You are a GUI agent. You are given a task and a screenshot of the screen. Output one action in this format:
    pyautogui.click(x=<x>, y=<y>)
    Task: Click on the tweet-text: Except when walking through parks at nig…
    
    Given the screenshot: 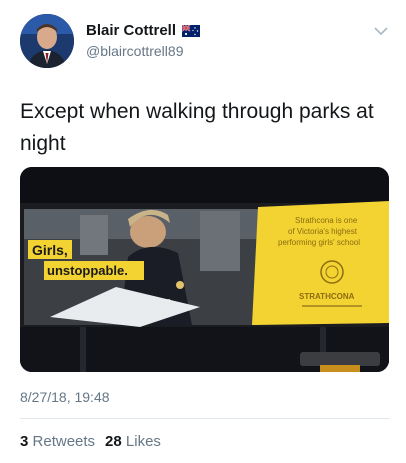 What is the action you would take?
    pyautogui.click(x=197, y=127)
    